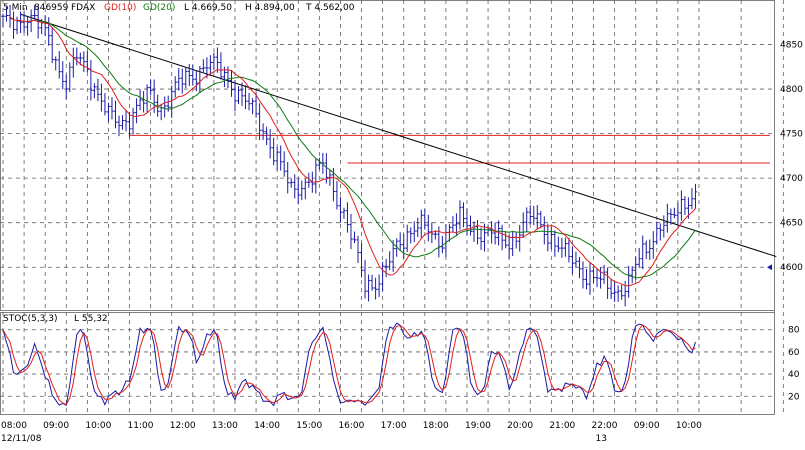 The height and width of the screenshot is (450, 805). What do you see at coordinates (225, 426) in the screenshot?
I see `x-tick-label: 13:00` at bounding box center [225, 426].